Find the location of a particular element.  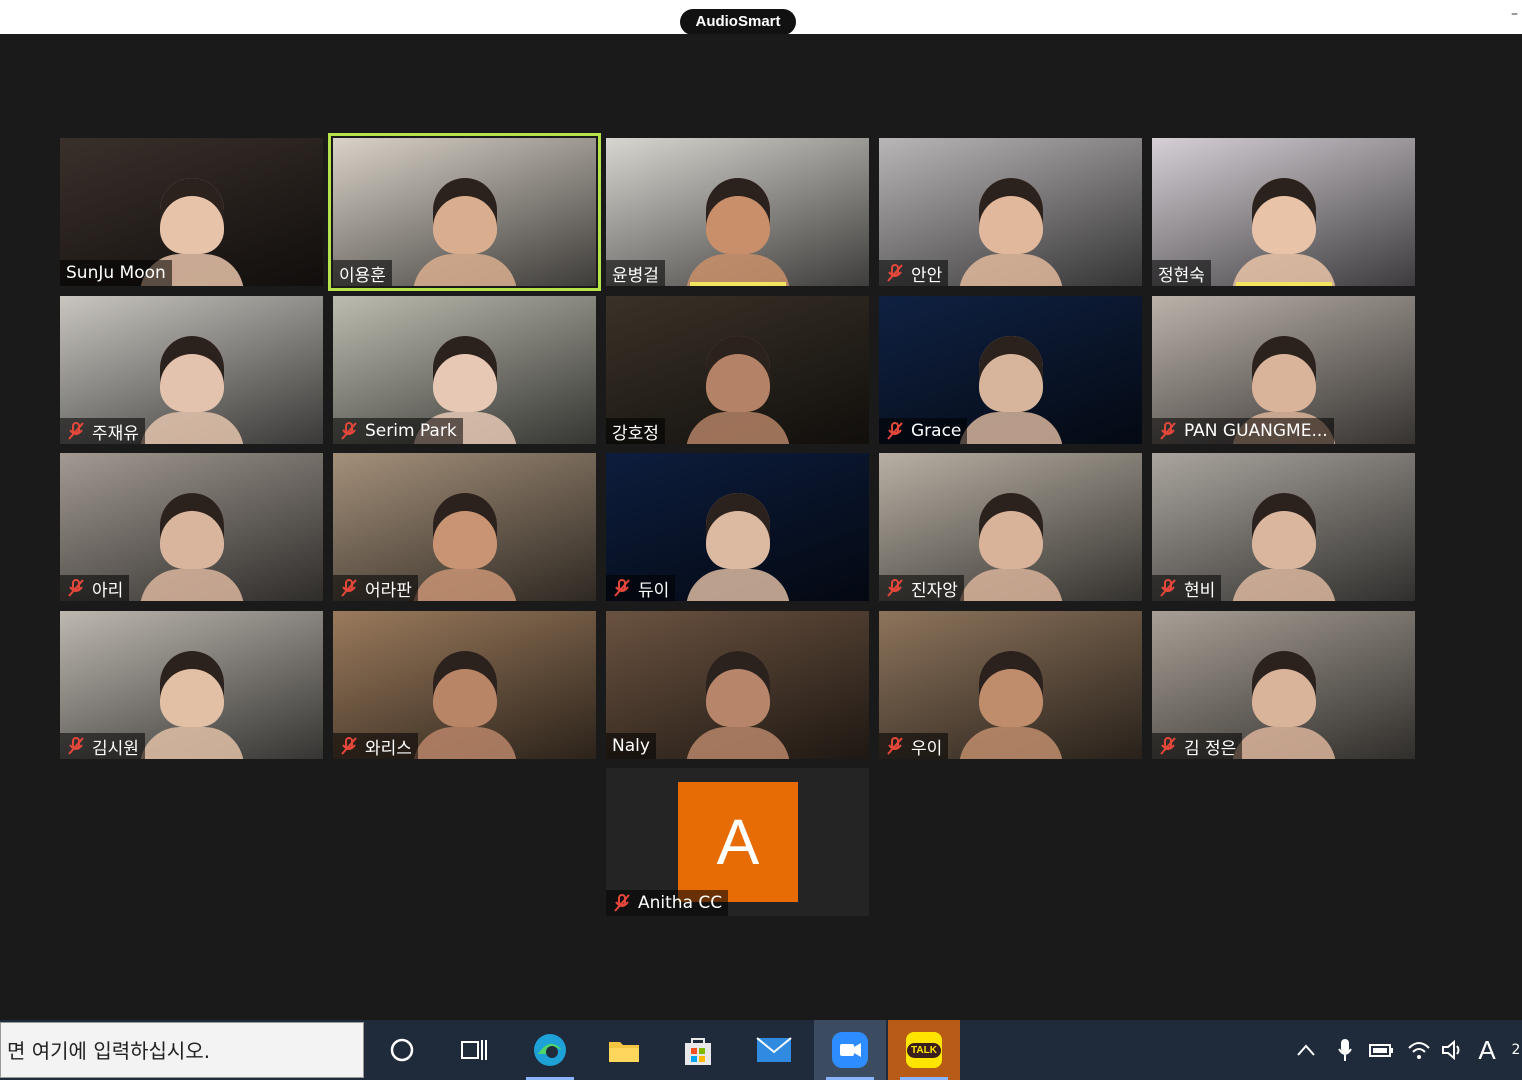

participant-name: Grace is located at coordinates (936, 431).